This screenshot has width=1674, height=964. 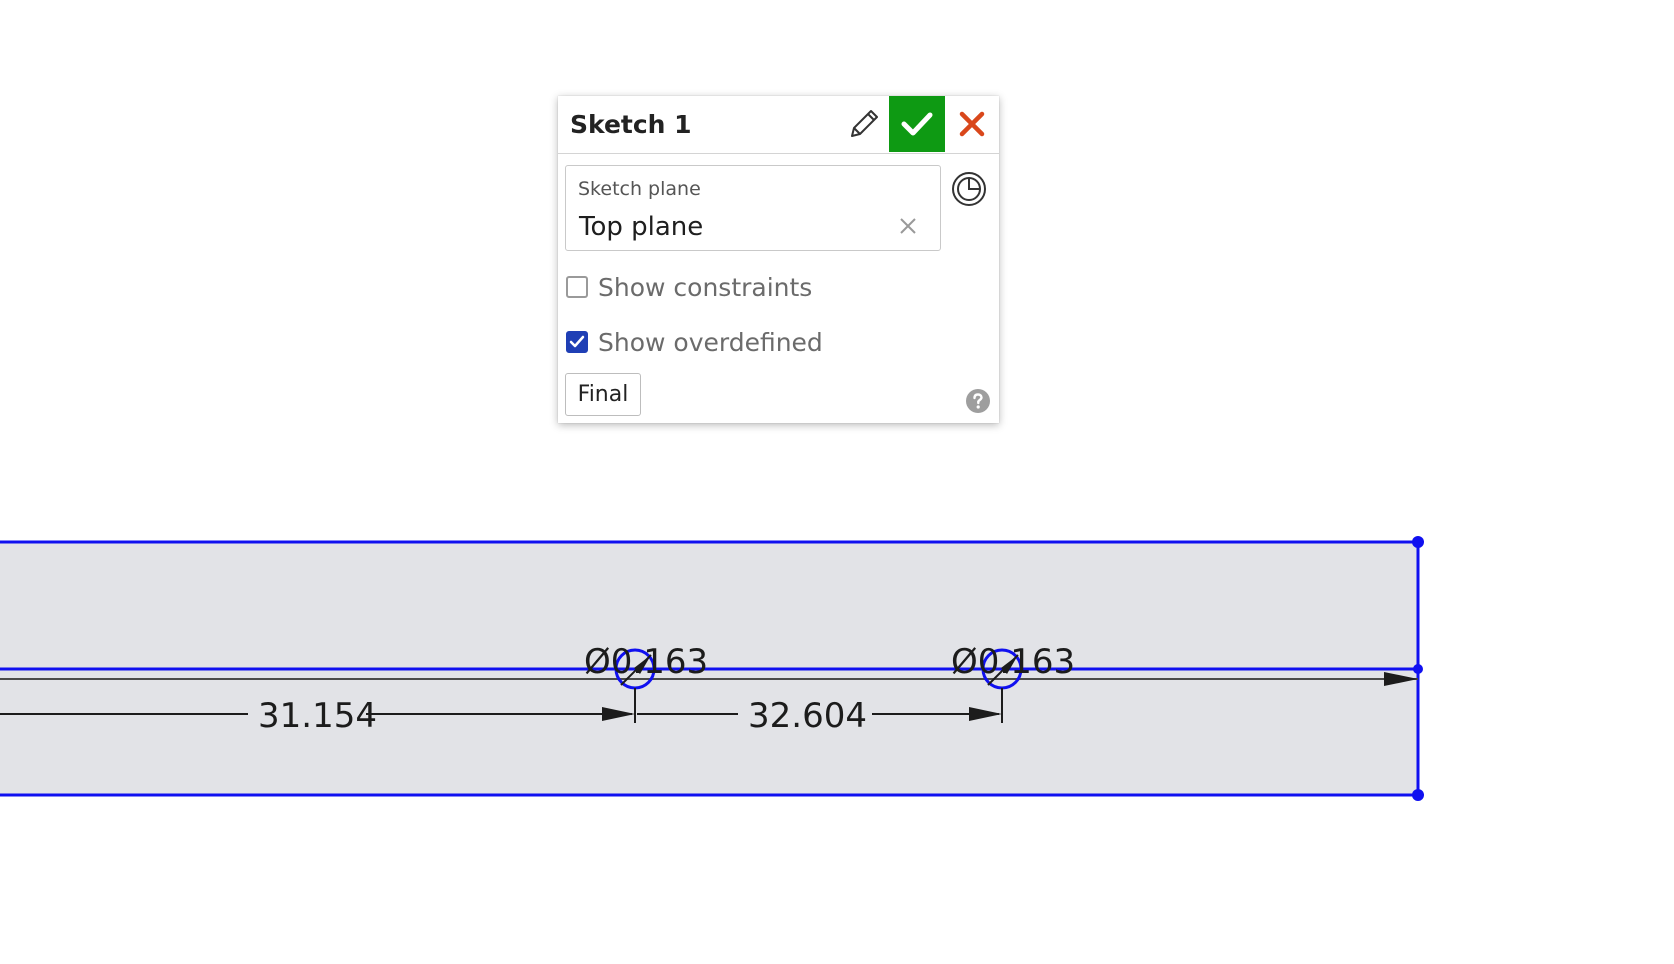 I want to click on diameter-label-2: Ø0.163, so click(x=1013, y=662).